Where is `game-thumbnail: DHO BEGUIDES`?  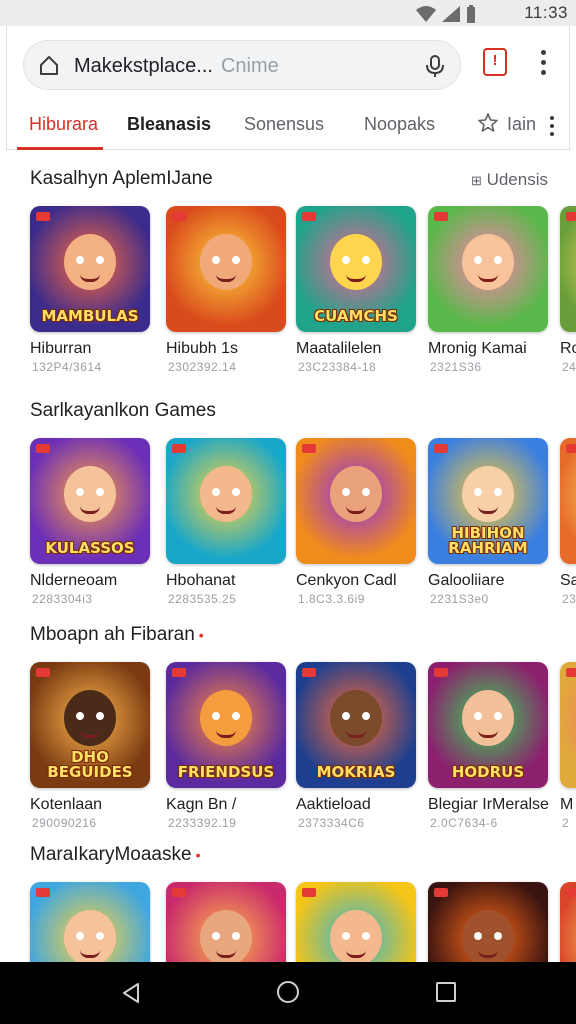
game-thumbnail: DHO BEGUIDES is located at coordinates (90, 725).